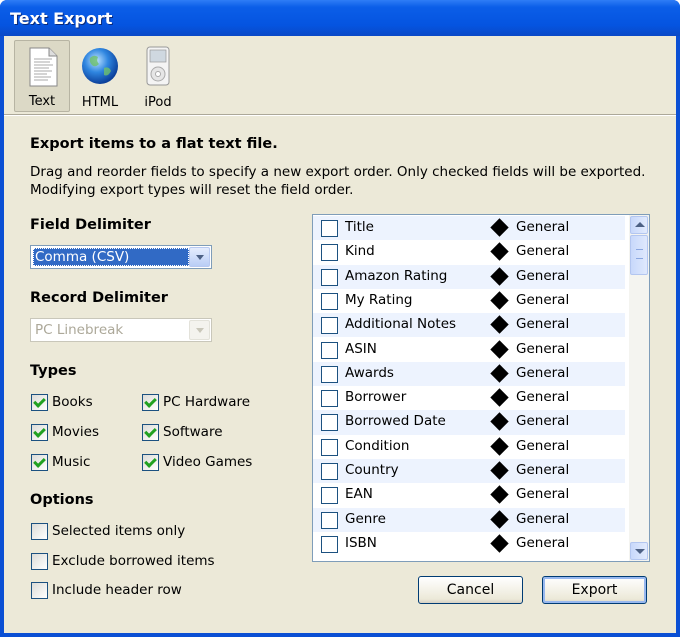 This screenshot has height=637, width=680. I want to click on field-name: Amazon Rating, so click(396, 275).